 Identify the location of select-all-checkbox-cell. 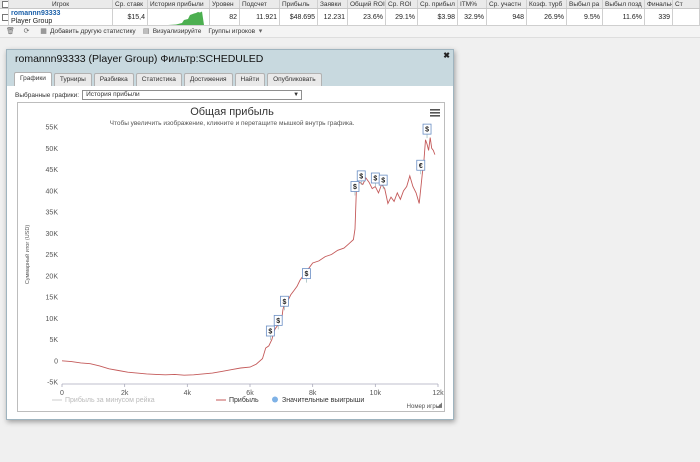
(4, 4).